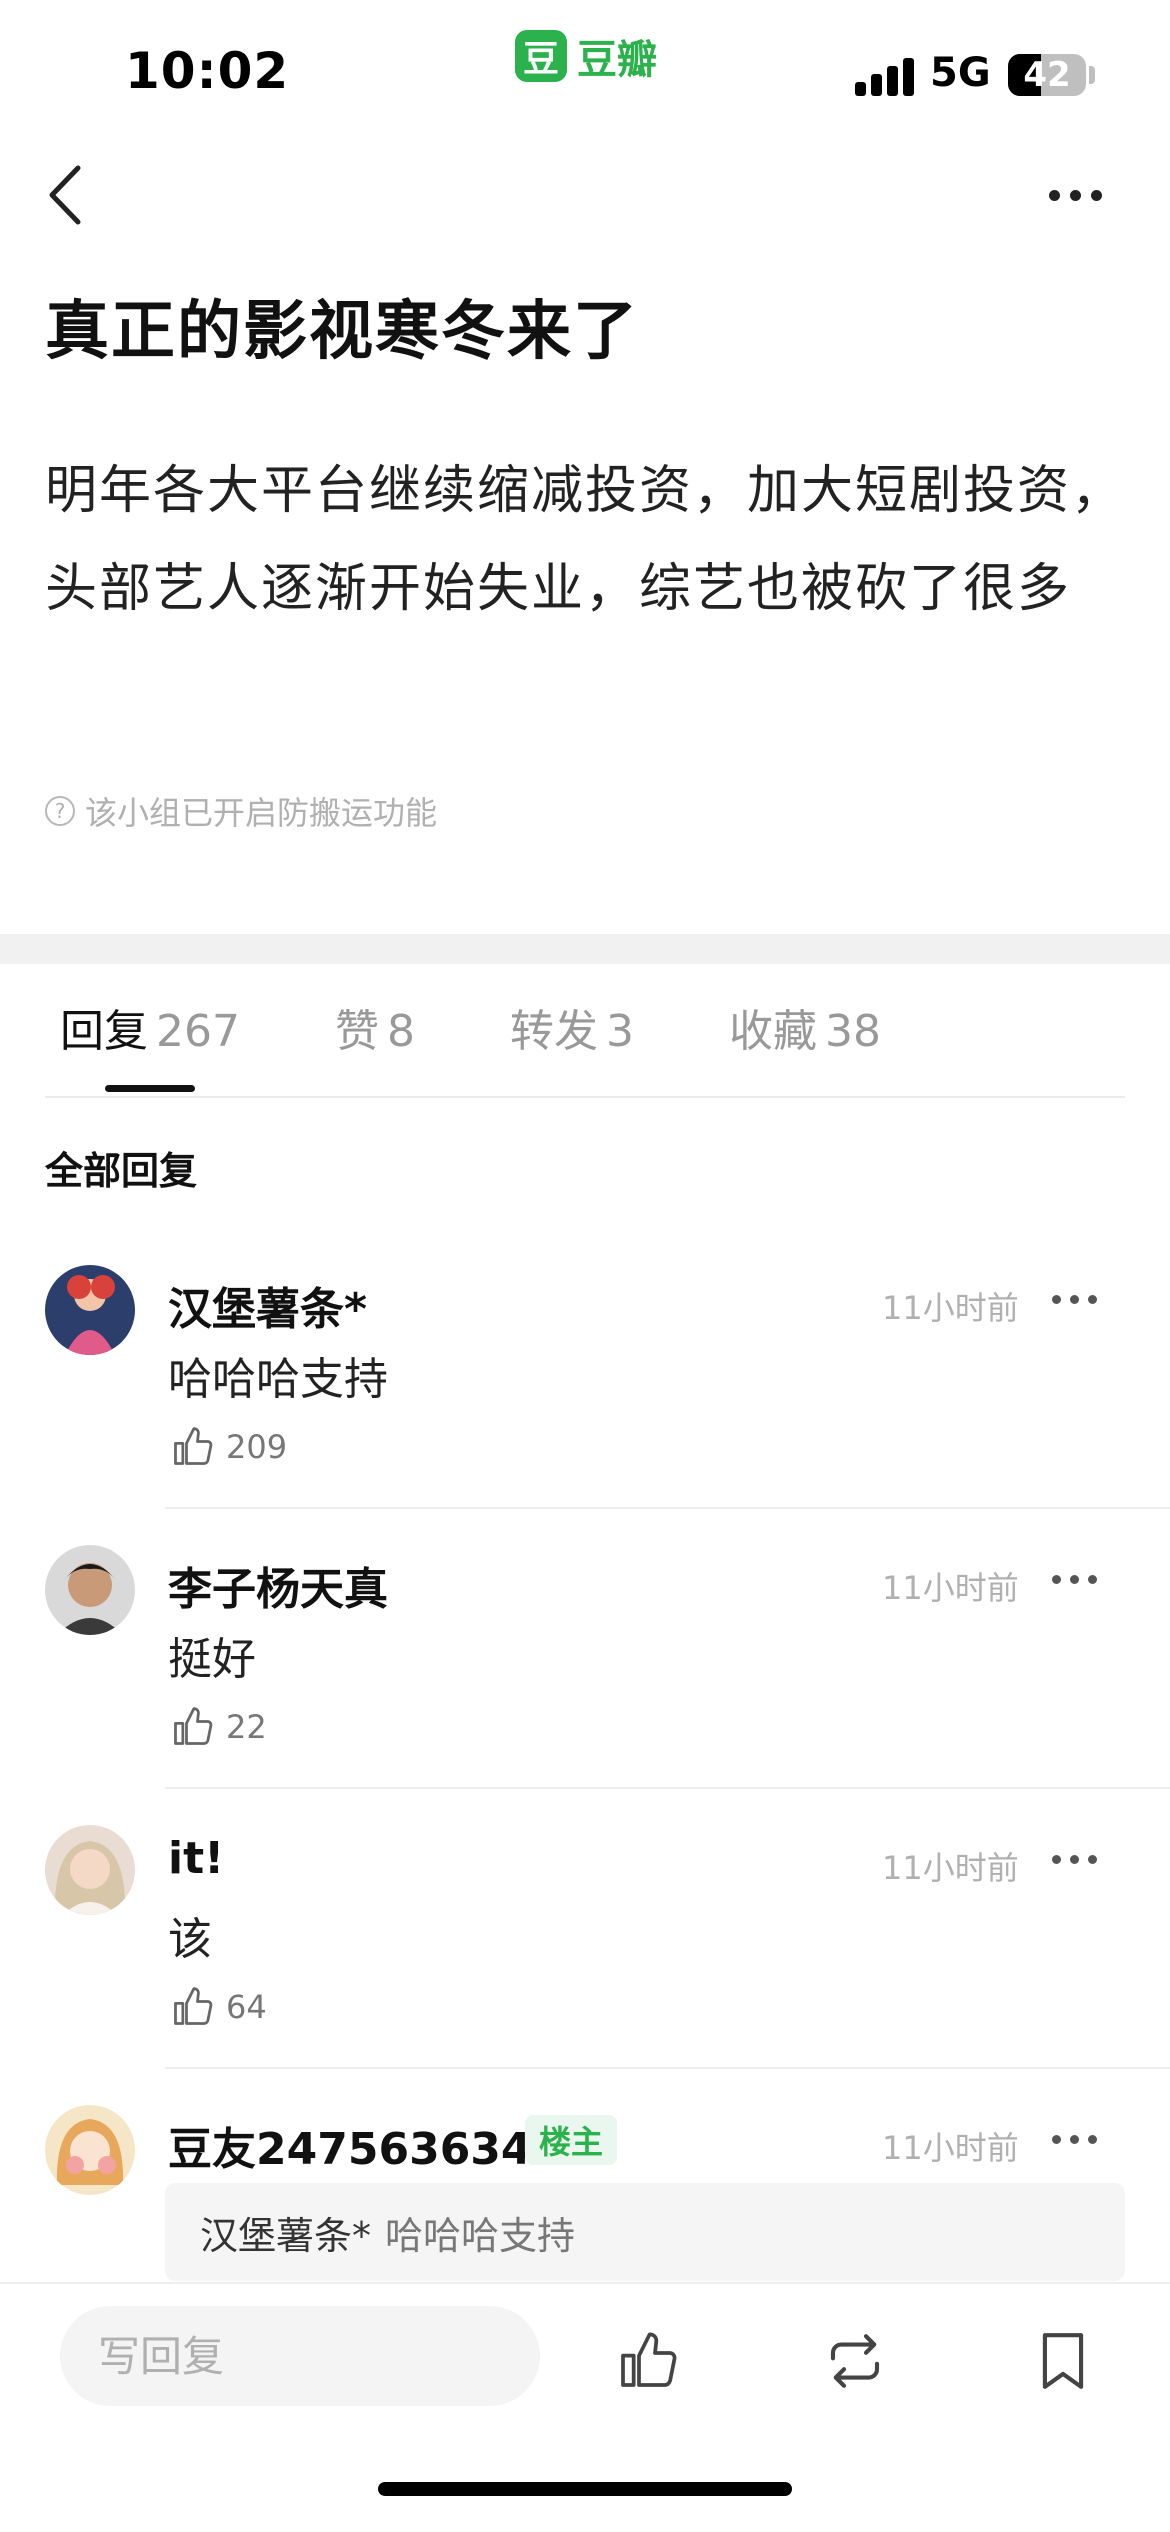  Describe the element at coordinates (571, 2140) in the screenshot. I see `op-badge: 楼主` at that location.